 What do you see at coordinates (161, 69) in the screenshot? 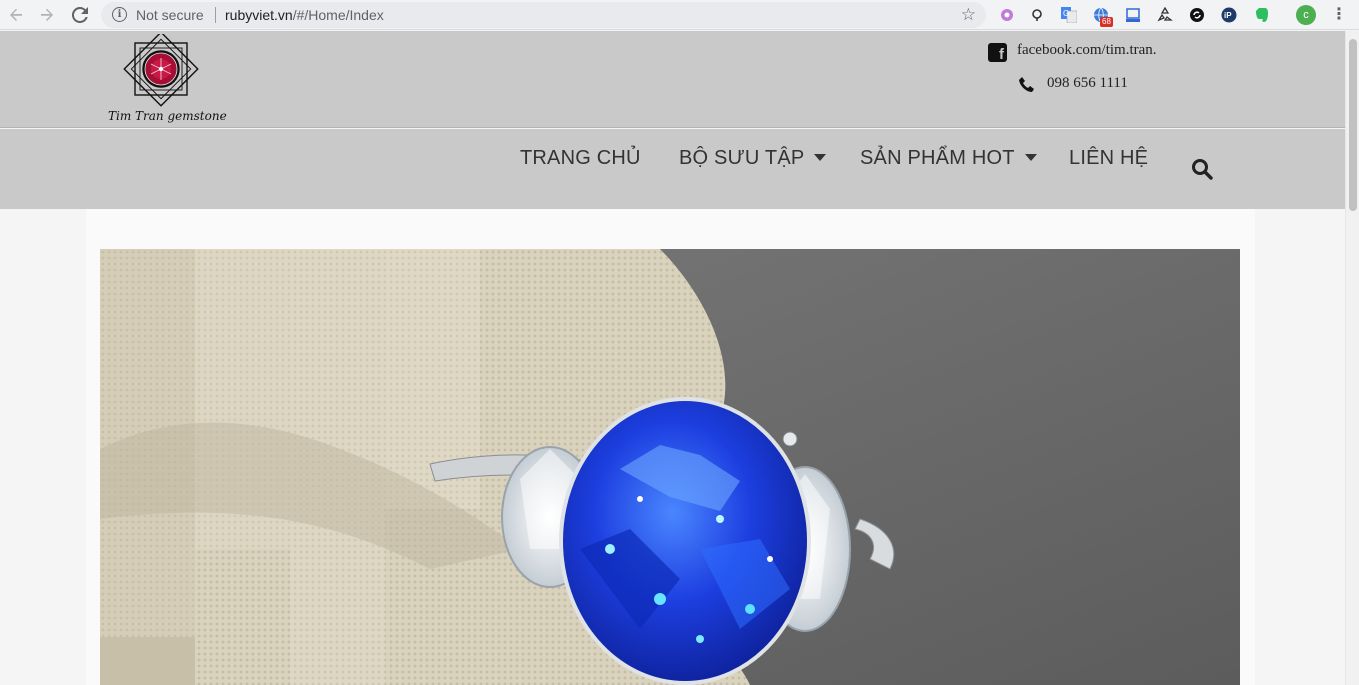
I see `logo-emblem-icon` at bounding box center [161, 69].